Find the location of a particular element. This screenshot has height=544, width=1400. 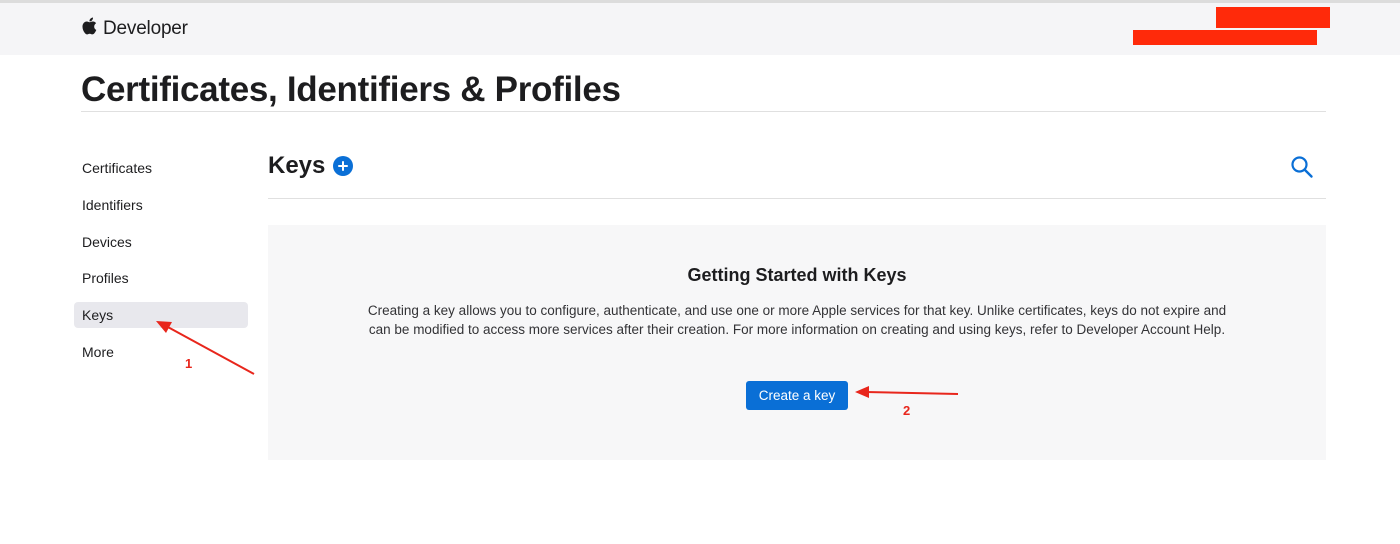

redacted-team-name is located at coordinates (1225, 37).